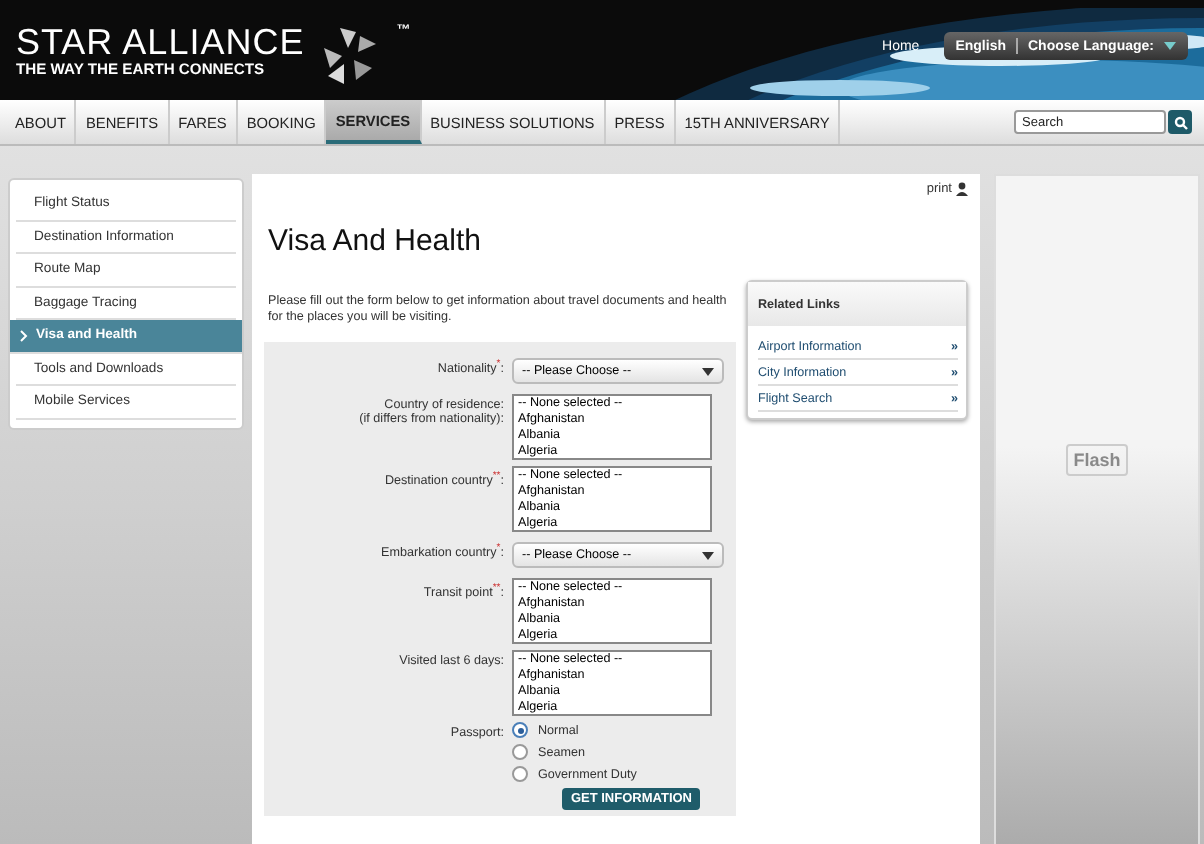 This screenshot has width=1204, height=844. What do you see at coordinates (160, 42) in the screenshot?
I see `brand-name: STAR ALLIANCE` at bounding box center [160, 42].